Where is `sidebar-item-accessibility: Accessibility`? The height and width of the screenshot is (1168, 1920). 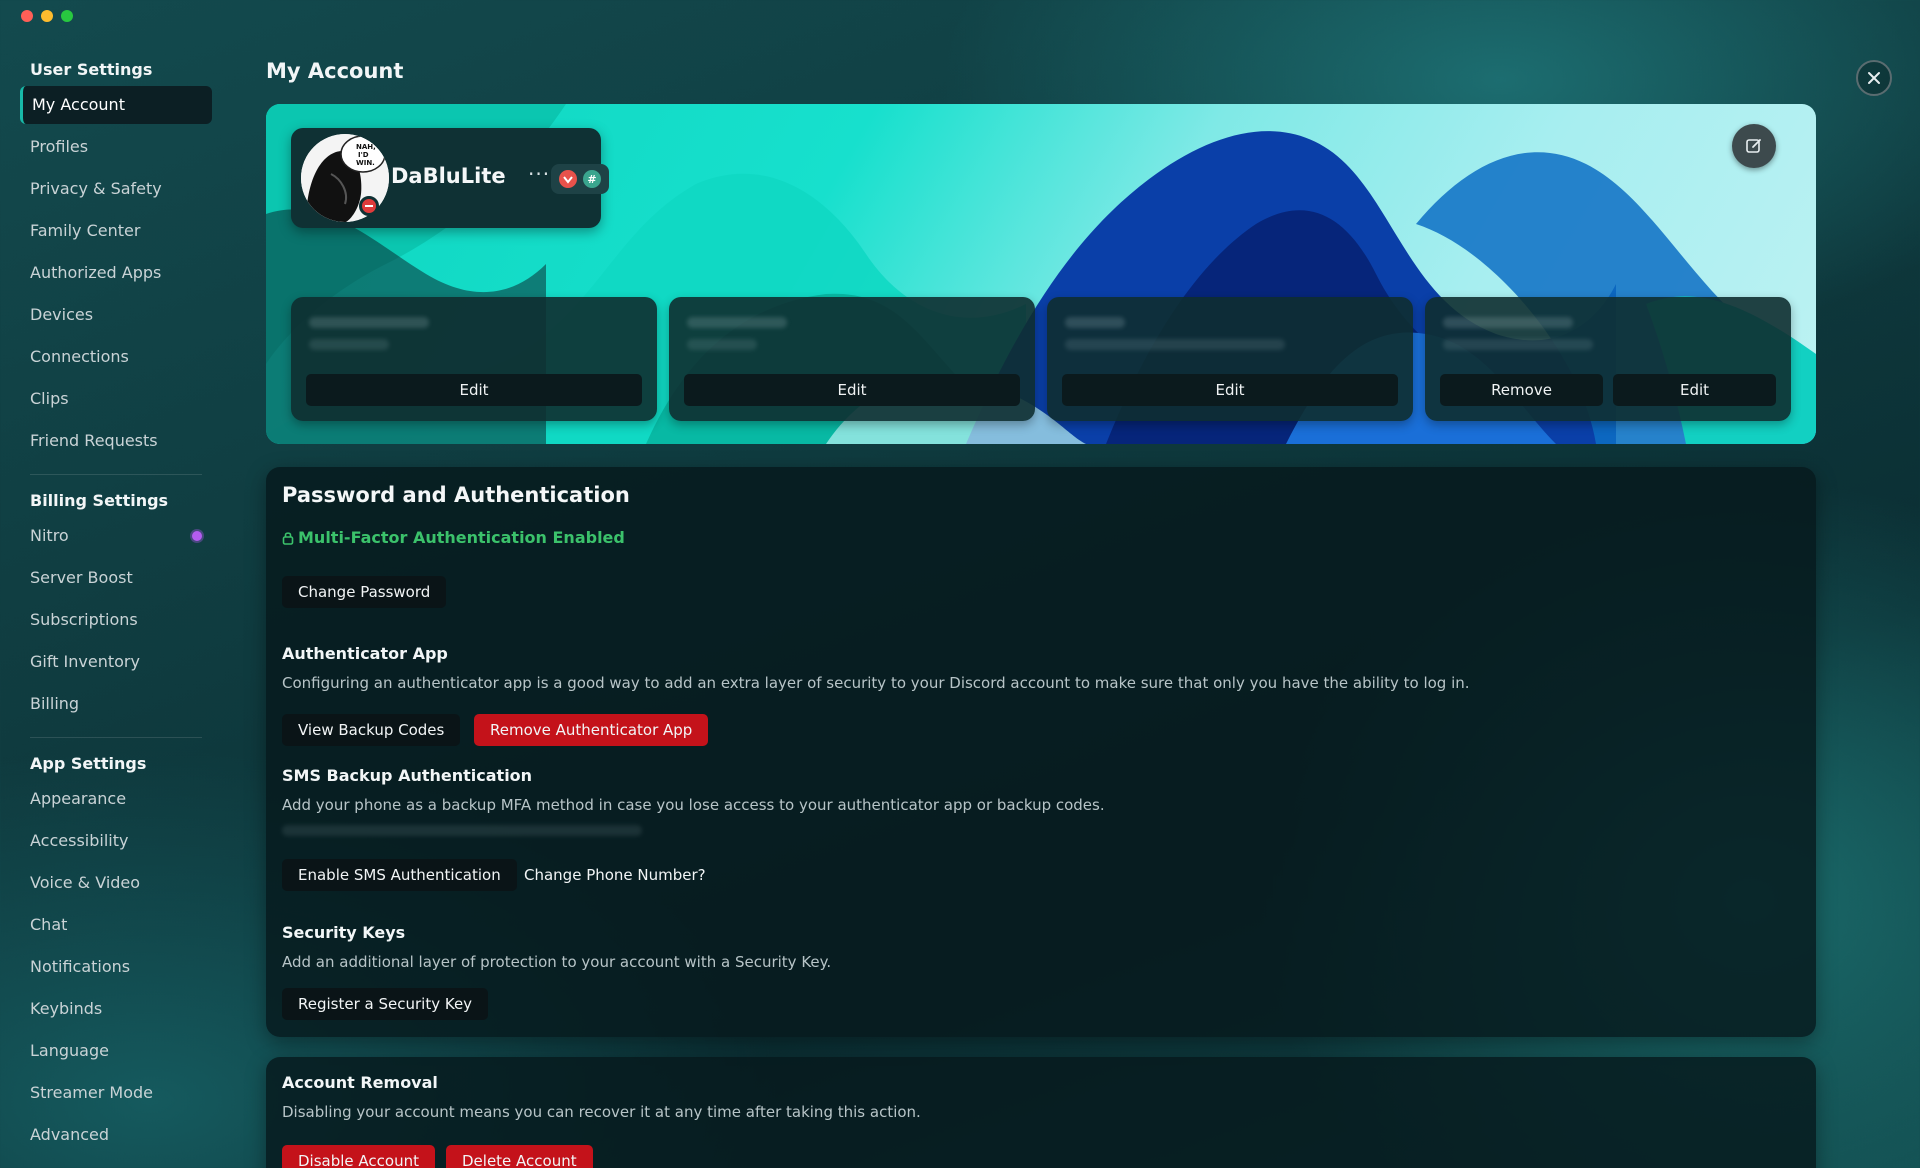 sidebar-item-accessibility: Accessibility is located at coordinates (116, 841).